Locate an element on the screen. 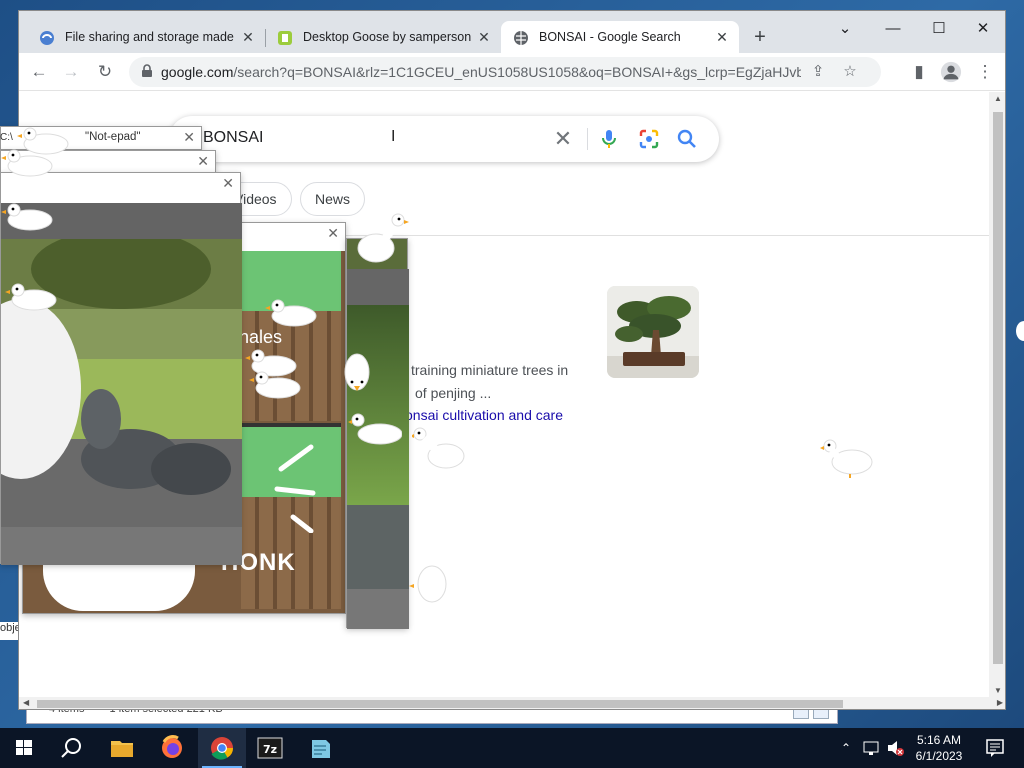 The height and width of the screenshot is (768, 1024). lock-icon is located at coordinates (147, 71).